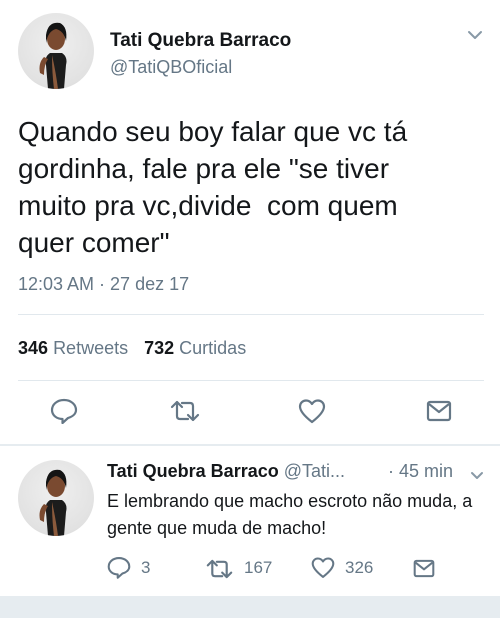  Describe the element at coordinates (132, 348) in the screenshot. I see `engagement-stats: 346 Retweets 732 Curtidas` at that location.